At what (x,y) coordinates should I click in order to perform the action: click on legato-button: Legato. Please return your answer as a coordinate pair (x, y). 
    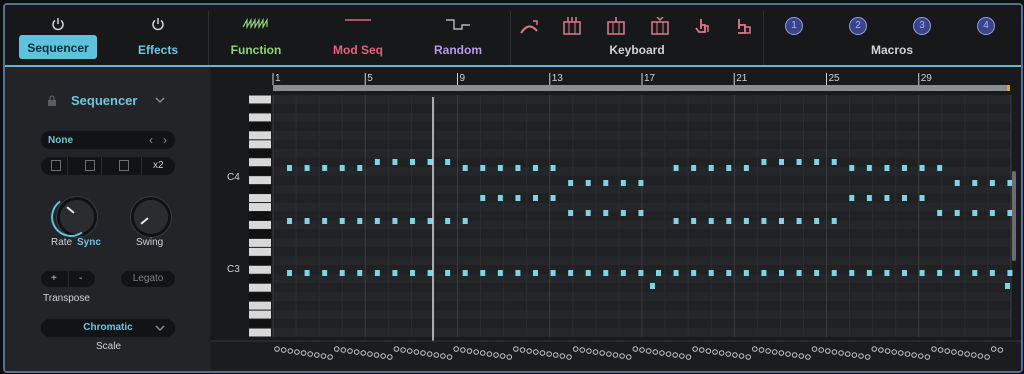
    Looking at the image, I should click on (148, 279).